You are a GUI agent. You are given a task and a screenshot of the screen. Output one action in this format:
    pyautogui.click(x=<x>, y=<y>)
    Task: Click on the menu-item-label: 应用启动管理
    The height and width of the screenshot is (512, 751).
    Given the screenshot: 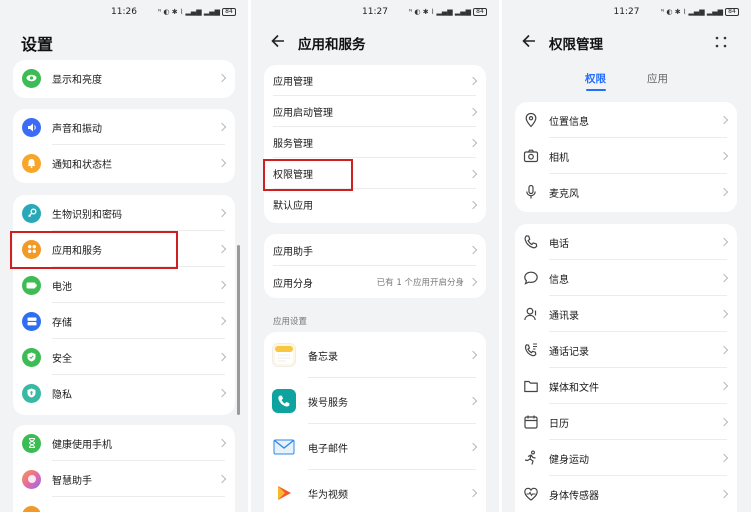 What is the action you would take?
    pyautogui.click(x=303, y=113)
    